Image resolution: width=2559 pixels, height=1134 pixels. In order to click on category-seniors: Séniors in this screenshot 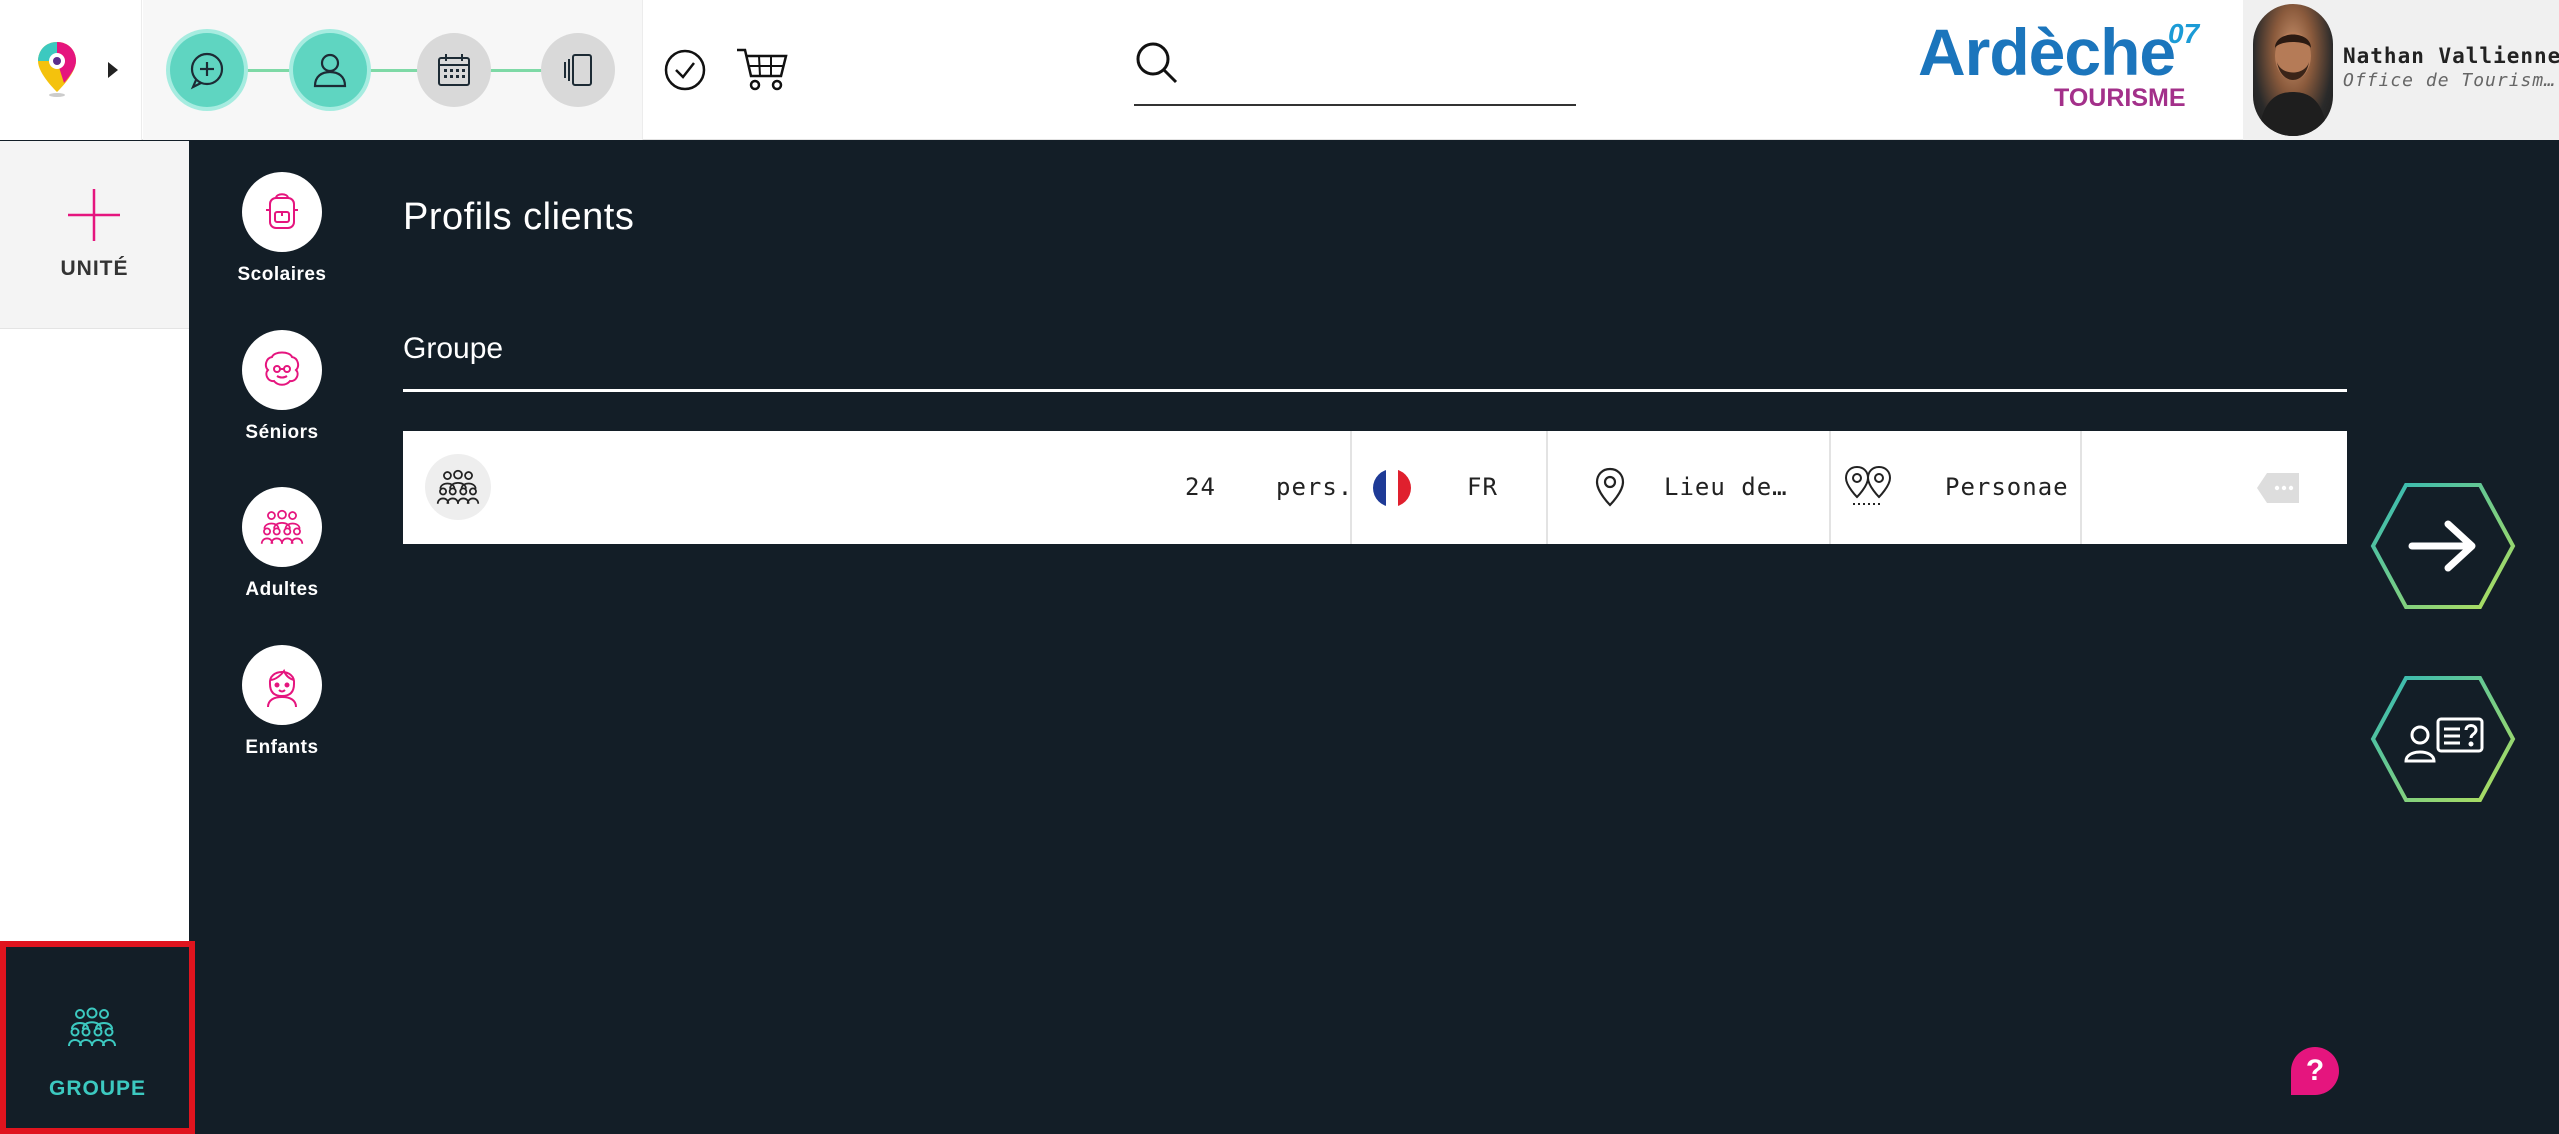, I will do `click(282, 387)`.